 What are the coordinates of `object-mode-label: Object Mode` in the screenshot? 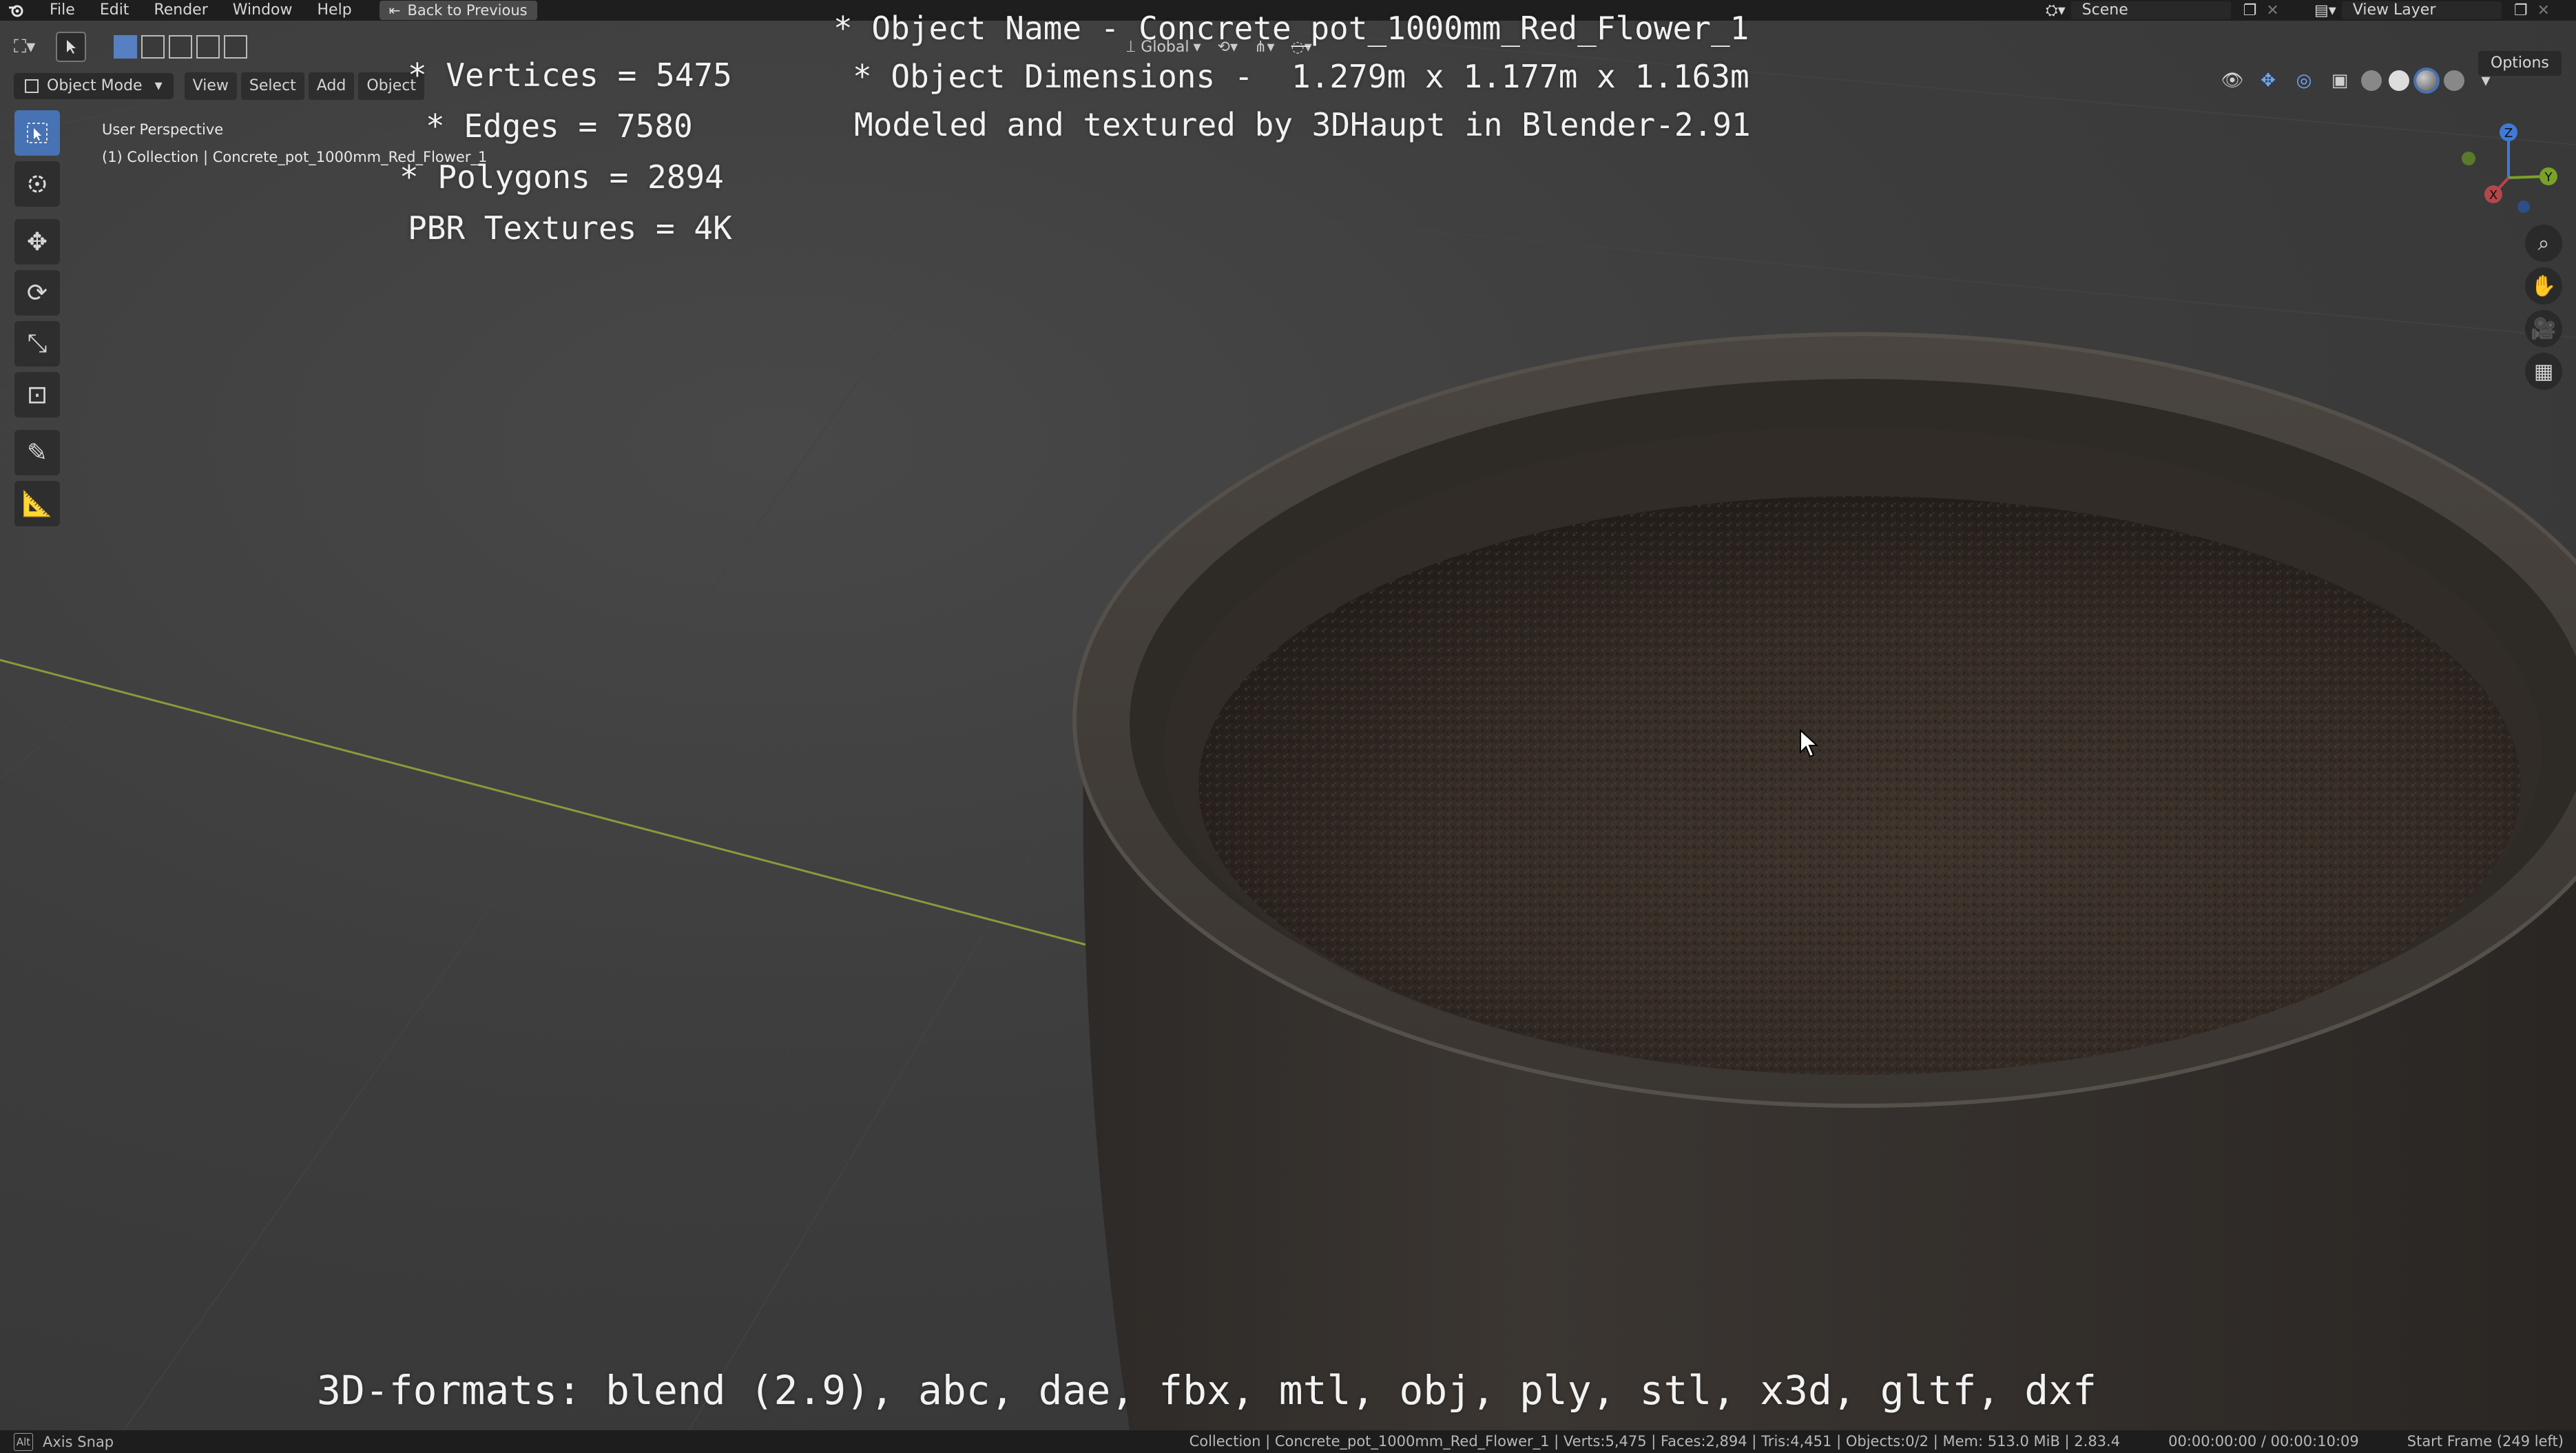 It's located at (95, 85).